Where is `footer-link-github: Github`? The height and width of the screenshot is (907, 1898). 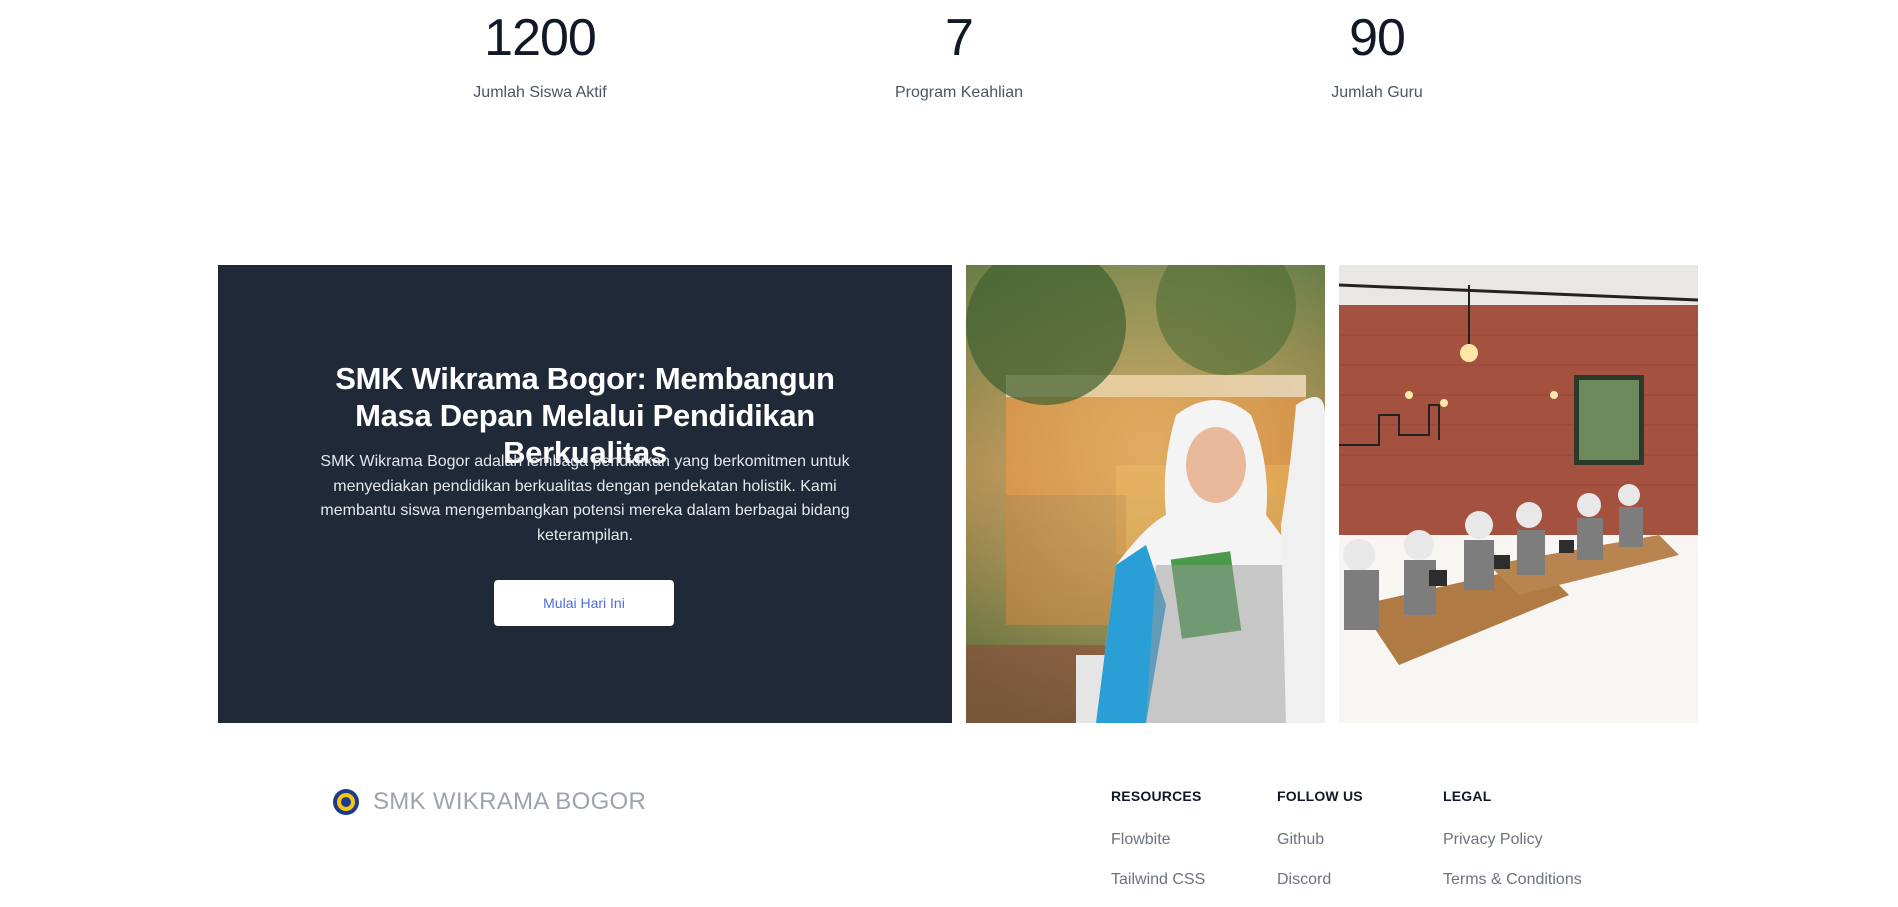 footer-link-github: Github is located at coordinates (1300, 840).